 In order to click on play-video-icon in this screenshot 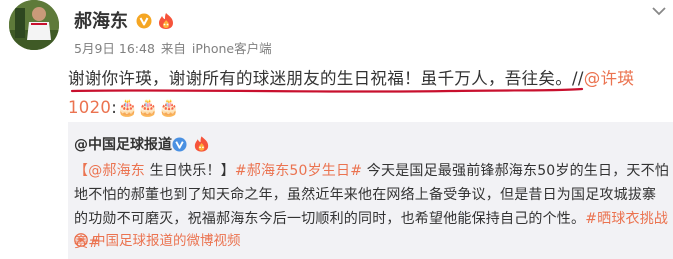, I will do `click(81, 240)`.